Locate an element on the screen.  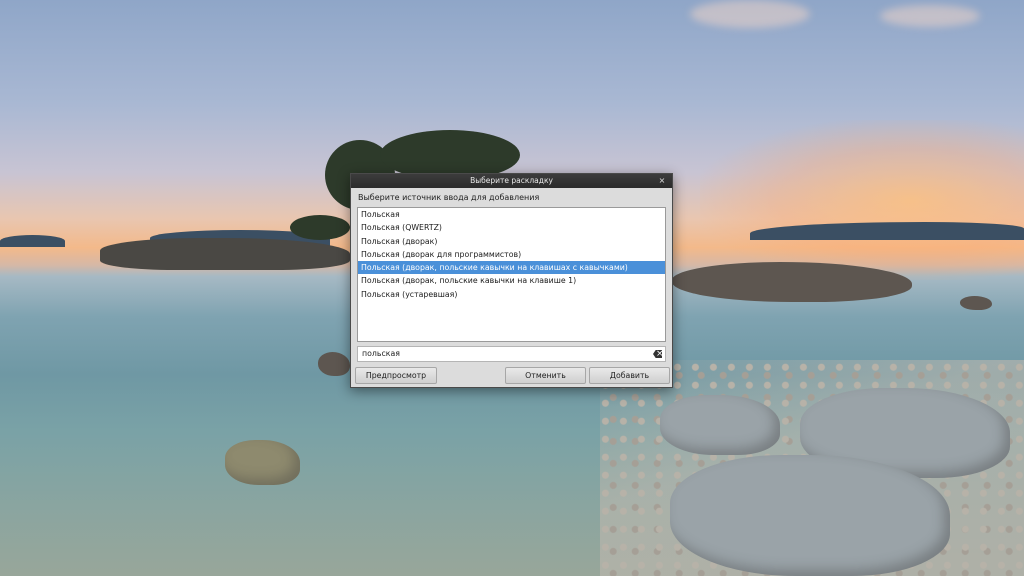
clear-icon is located at coordinates (657, 354).